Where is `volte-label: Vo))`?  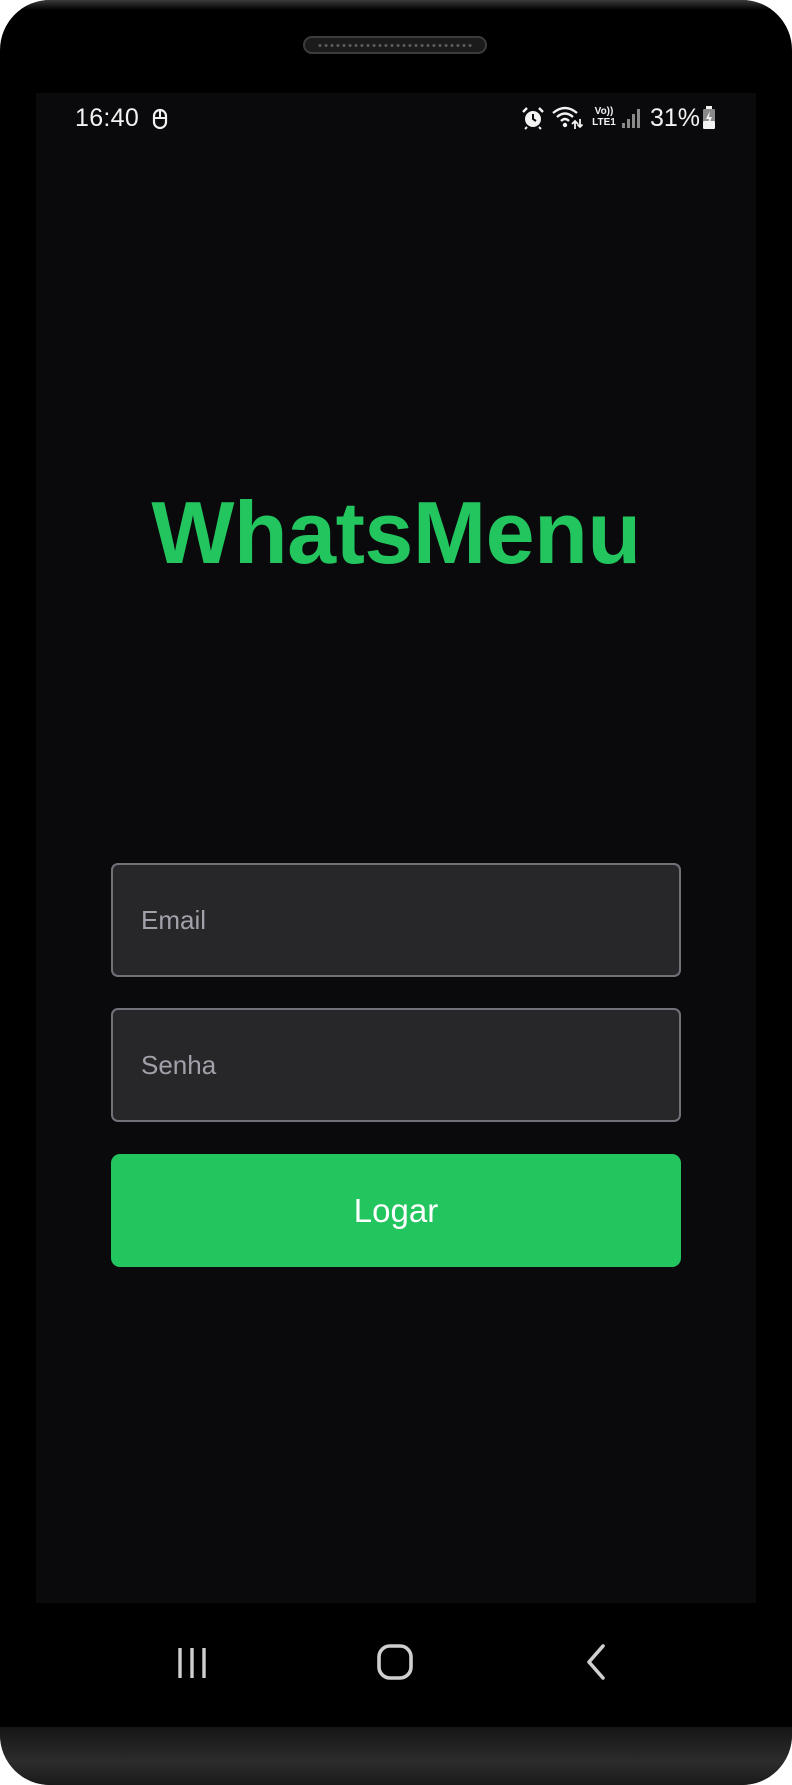 volte-label: Vo)) is located at coordinates (604, 111).